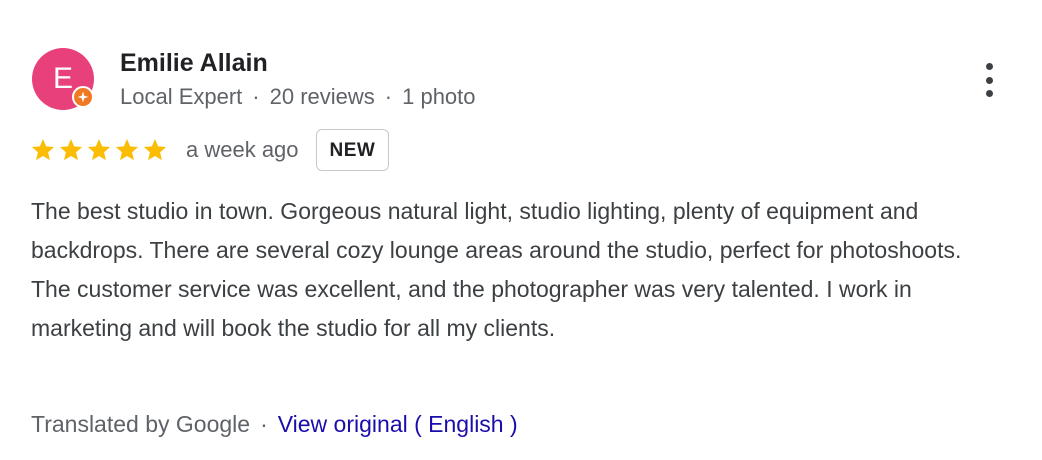 The width and height of the screenshot is (1042, 460). What do you see at coordinates (141, 424) in the screenshot?
I see `translated-by-label: Translated by Google` at bounding box center [141, 424].